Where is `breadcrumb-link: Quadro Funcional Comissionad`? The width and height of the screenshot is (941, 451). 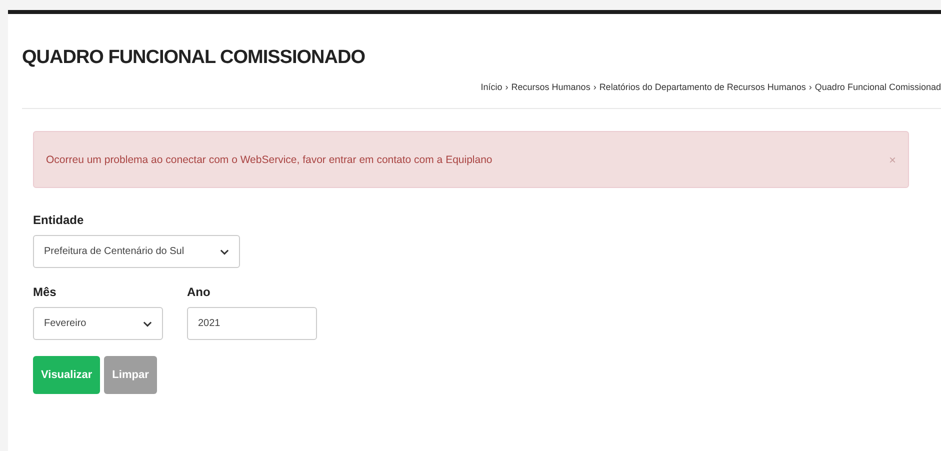 breadcrumb-link: Quadro Funcional Comissionad is located at coordinates (877, 87).